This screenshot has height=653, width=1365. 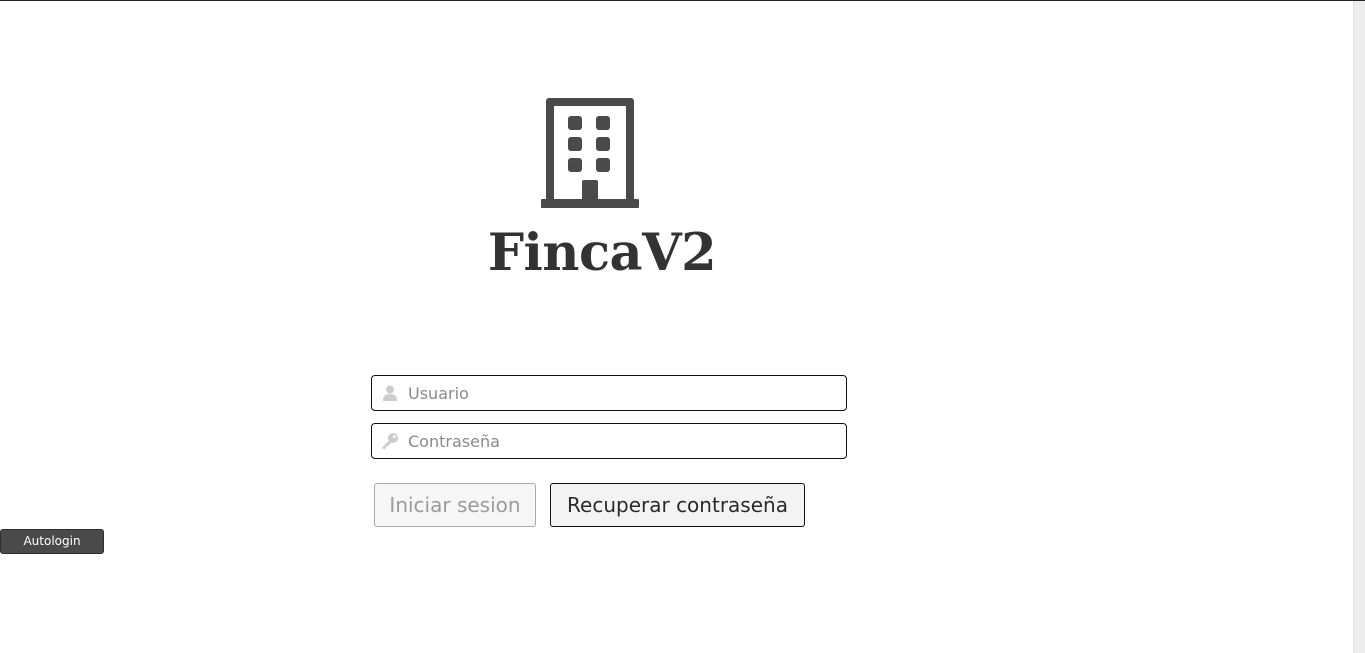 What do you see at coordinates (1359, 327) in the screenshot?
I see `page-scrollbar` at bounding box center [1359, 327].